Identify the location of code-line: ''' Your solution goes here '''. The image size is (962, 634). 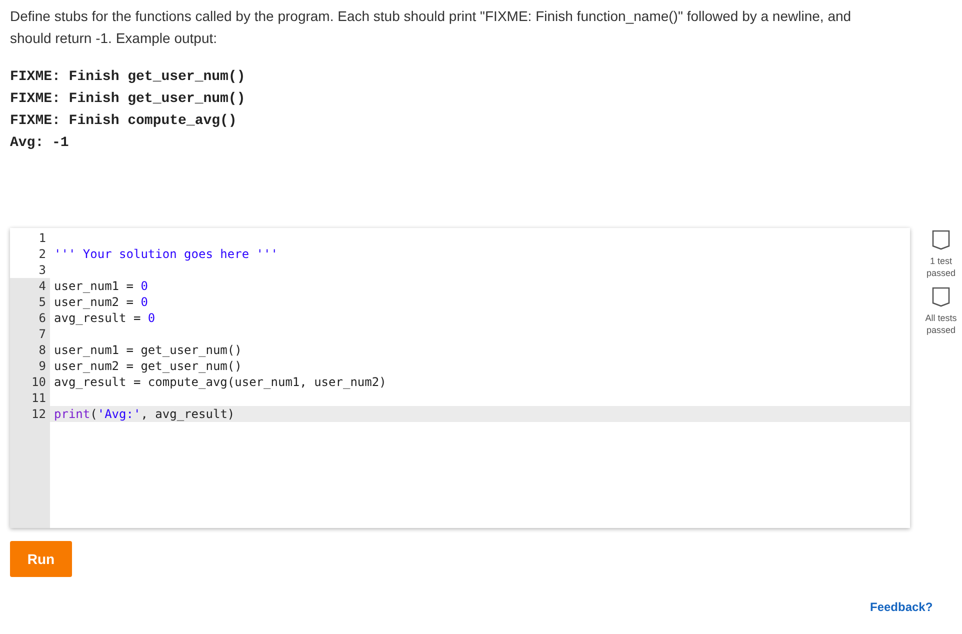
(165, 254).